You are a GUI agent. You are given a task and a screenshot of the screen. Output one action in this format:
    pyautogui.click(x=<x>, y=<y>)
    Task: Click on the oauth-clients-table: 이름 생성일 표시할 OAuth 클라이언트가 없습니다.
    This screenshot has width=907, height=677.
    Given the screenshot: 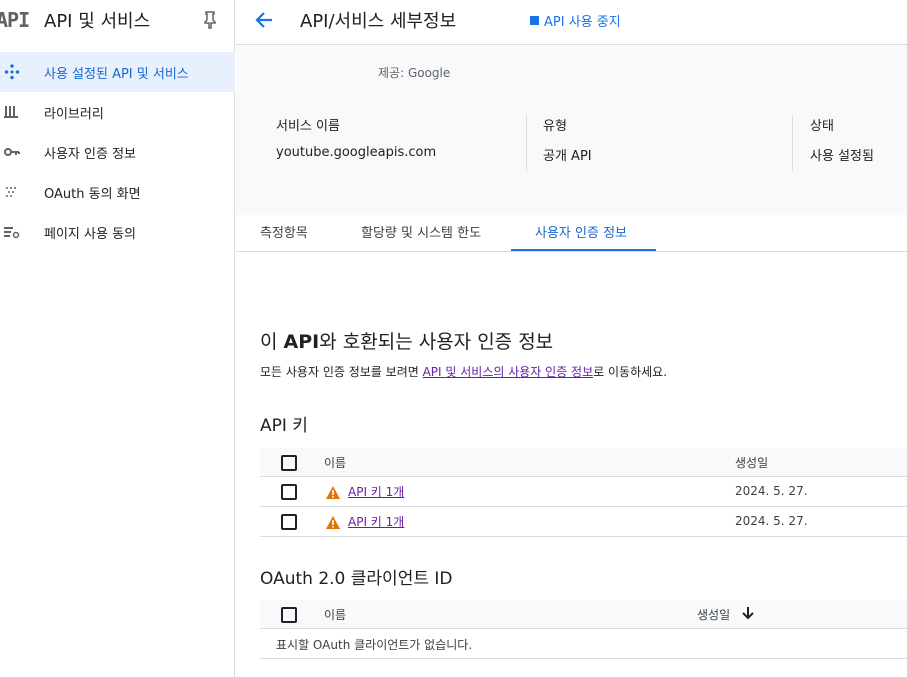 What is the action you would take?
    pyautogui.click(x=583, y=629)
    